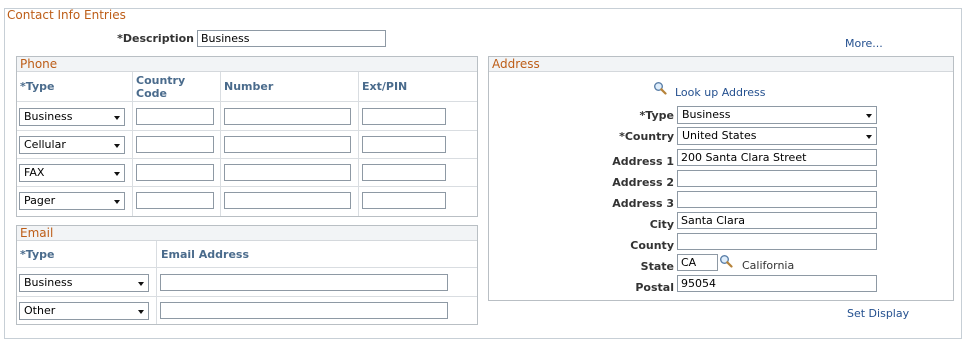  I want to click on phone-type-value: Cellular, so click(45, 144).